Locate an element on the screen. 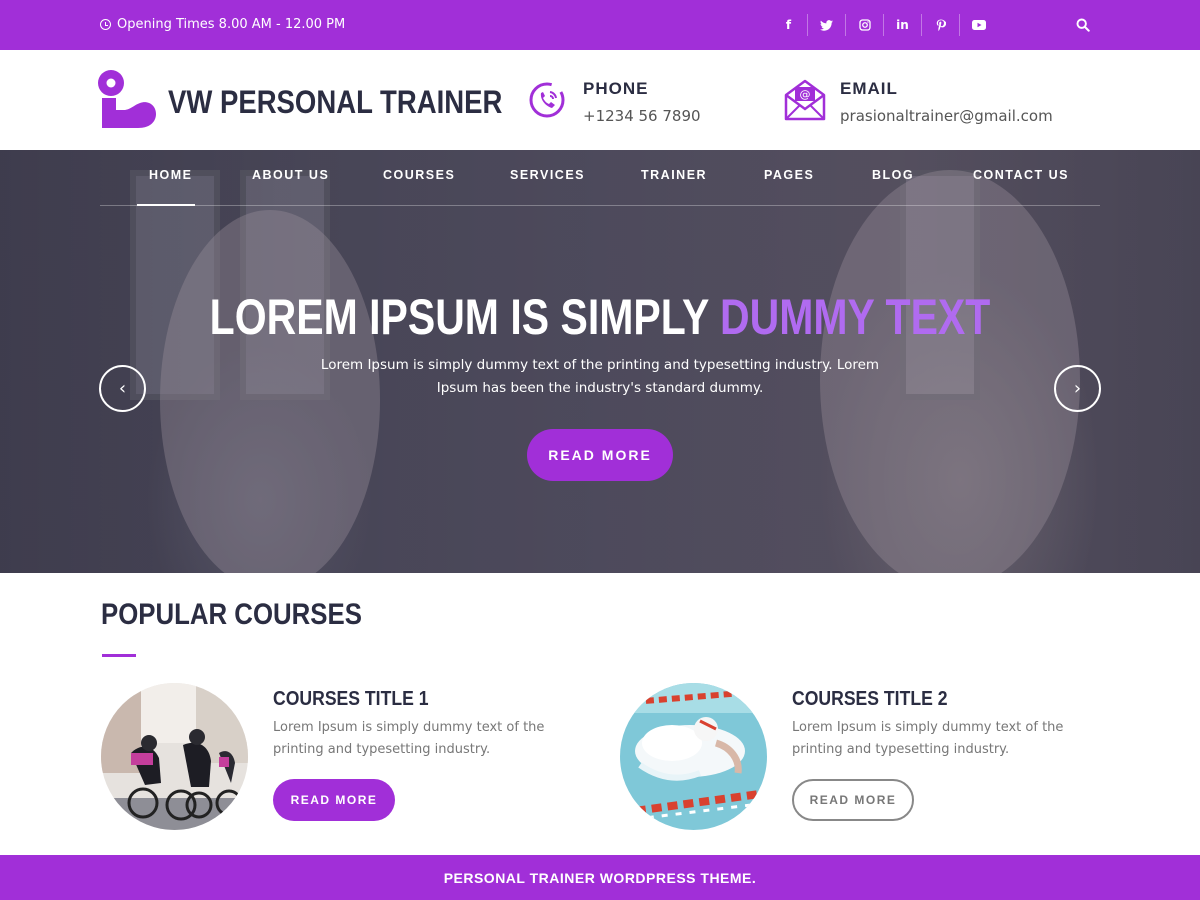  chevron-left-icon: ‹ is located at coordinates (122, 388).